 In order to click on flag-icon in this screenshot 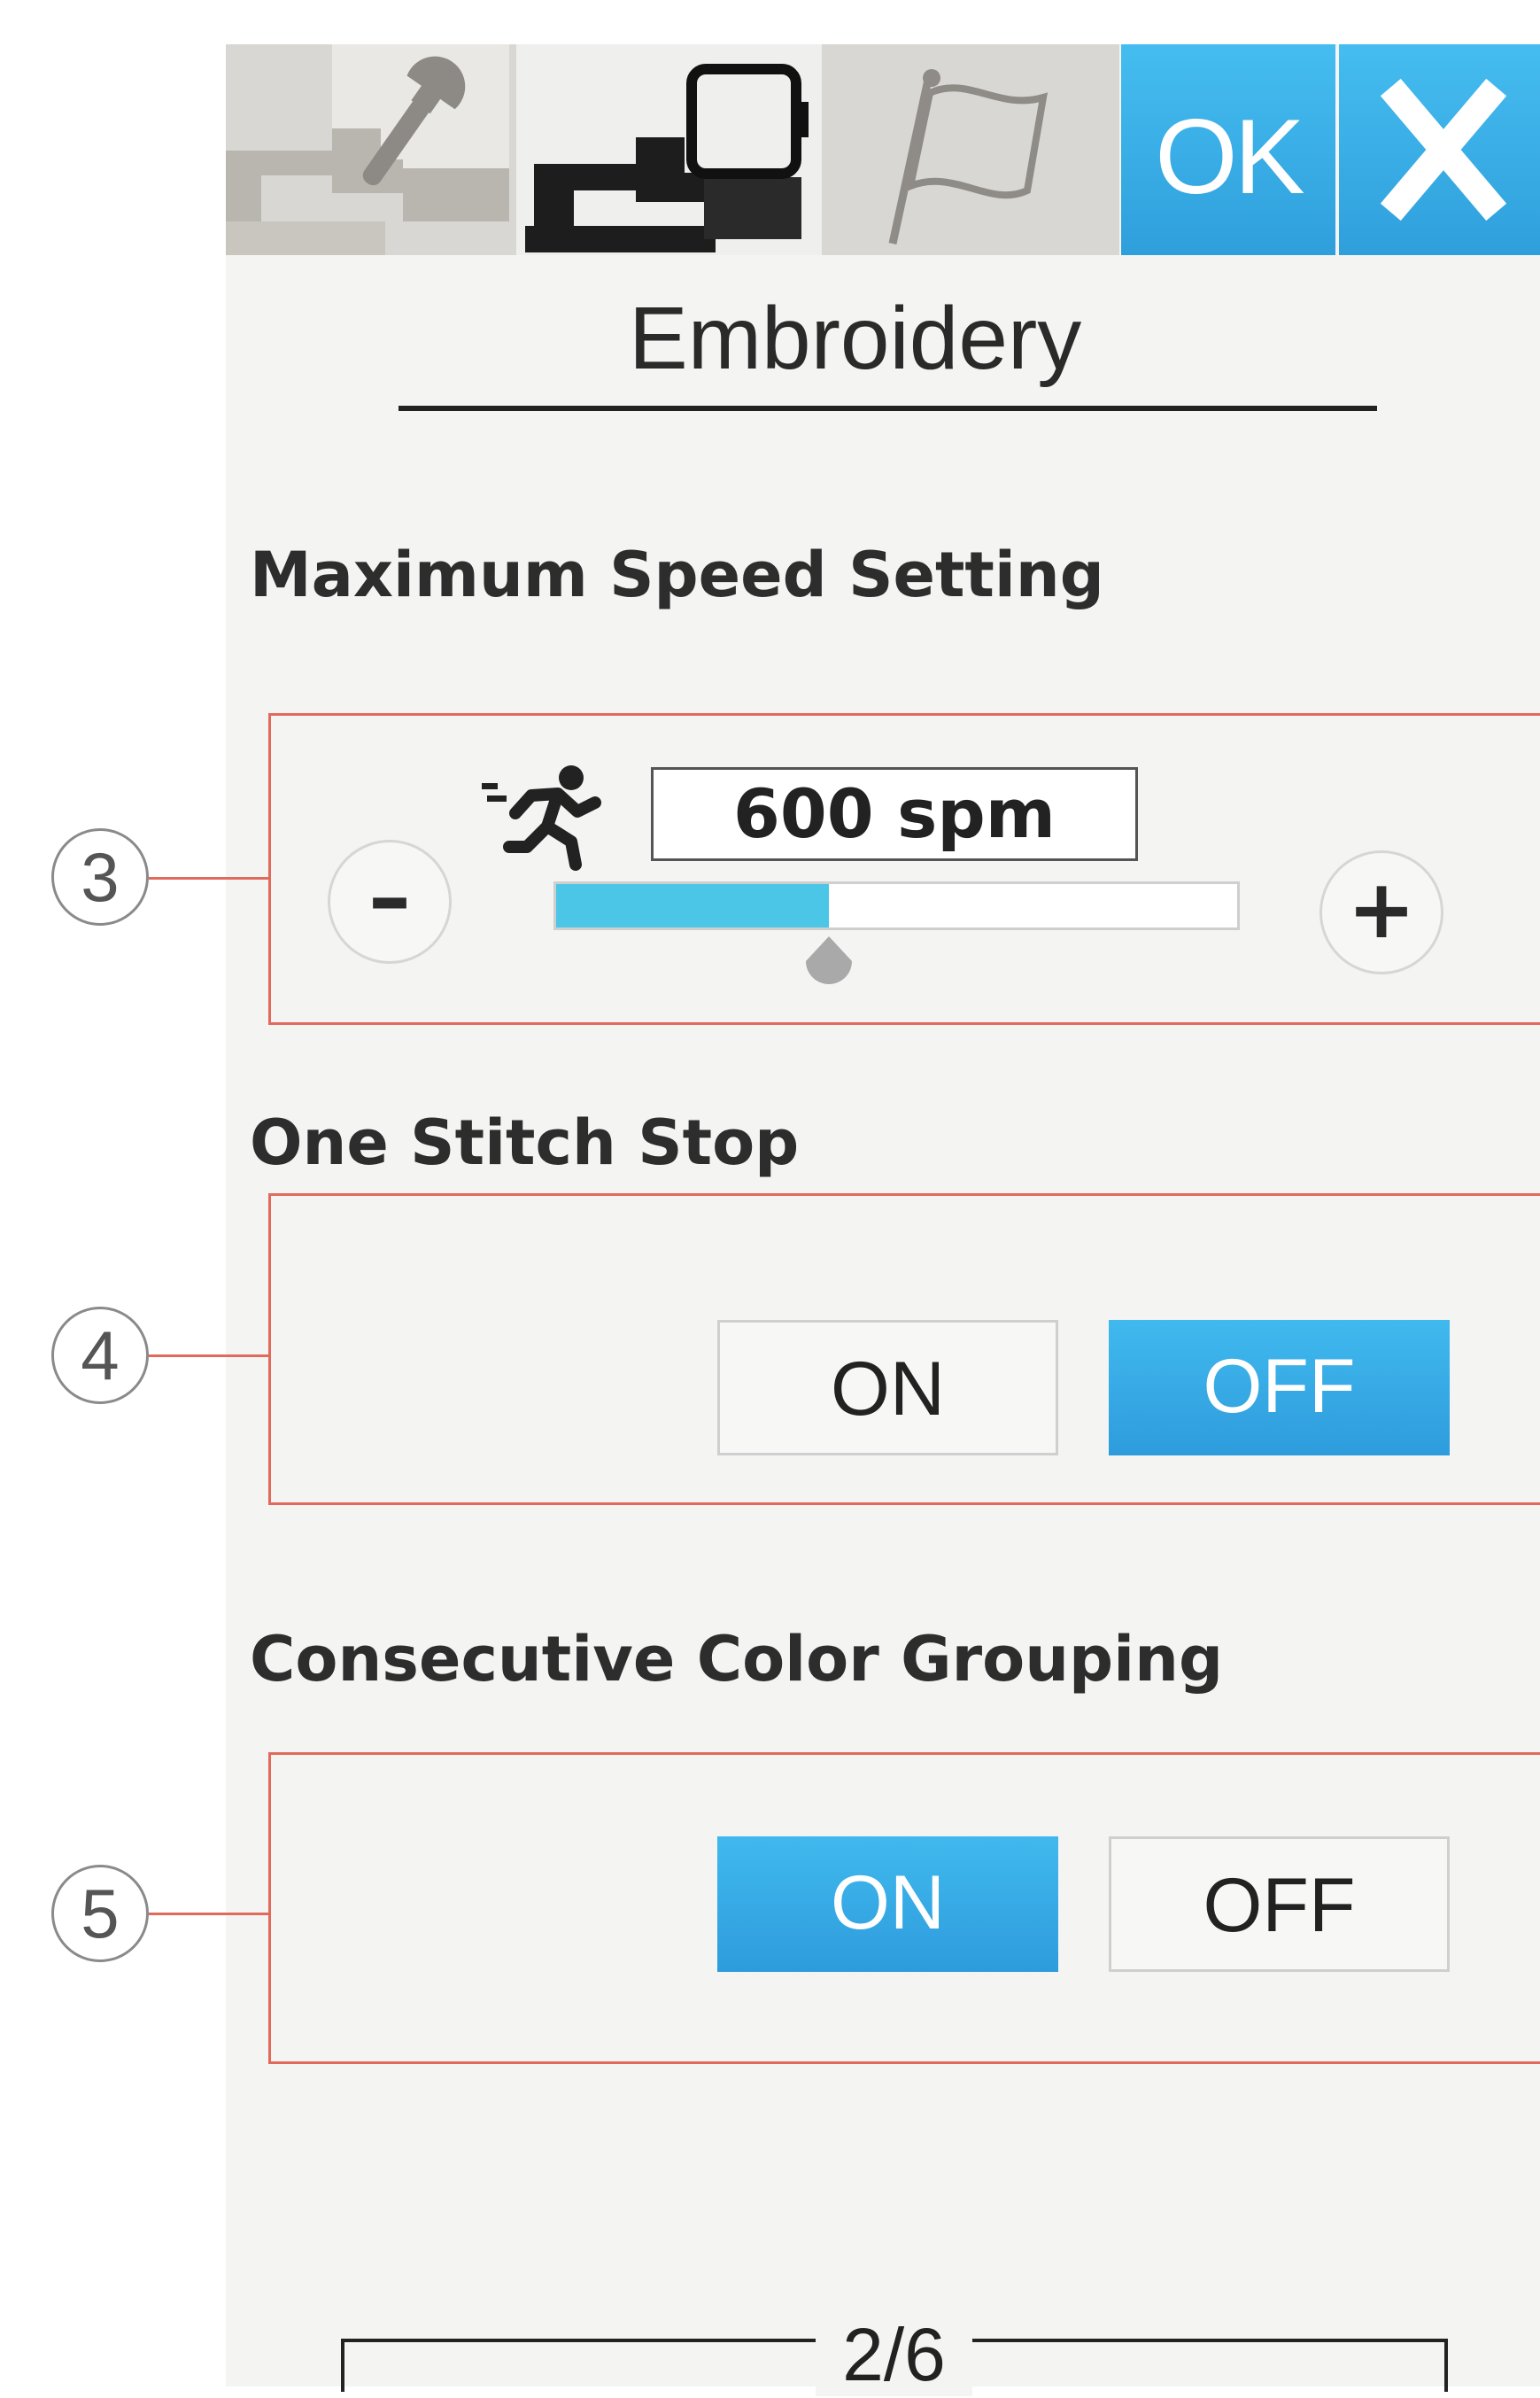, I will do `click(968, 156)`.